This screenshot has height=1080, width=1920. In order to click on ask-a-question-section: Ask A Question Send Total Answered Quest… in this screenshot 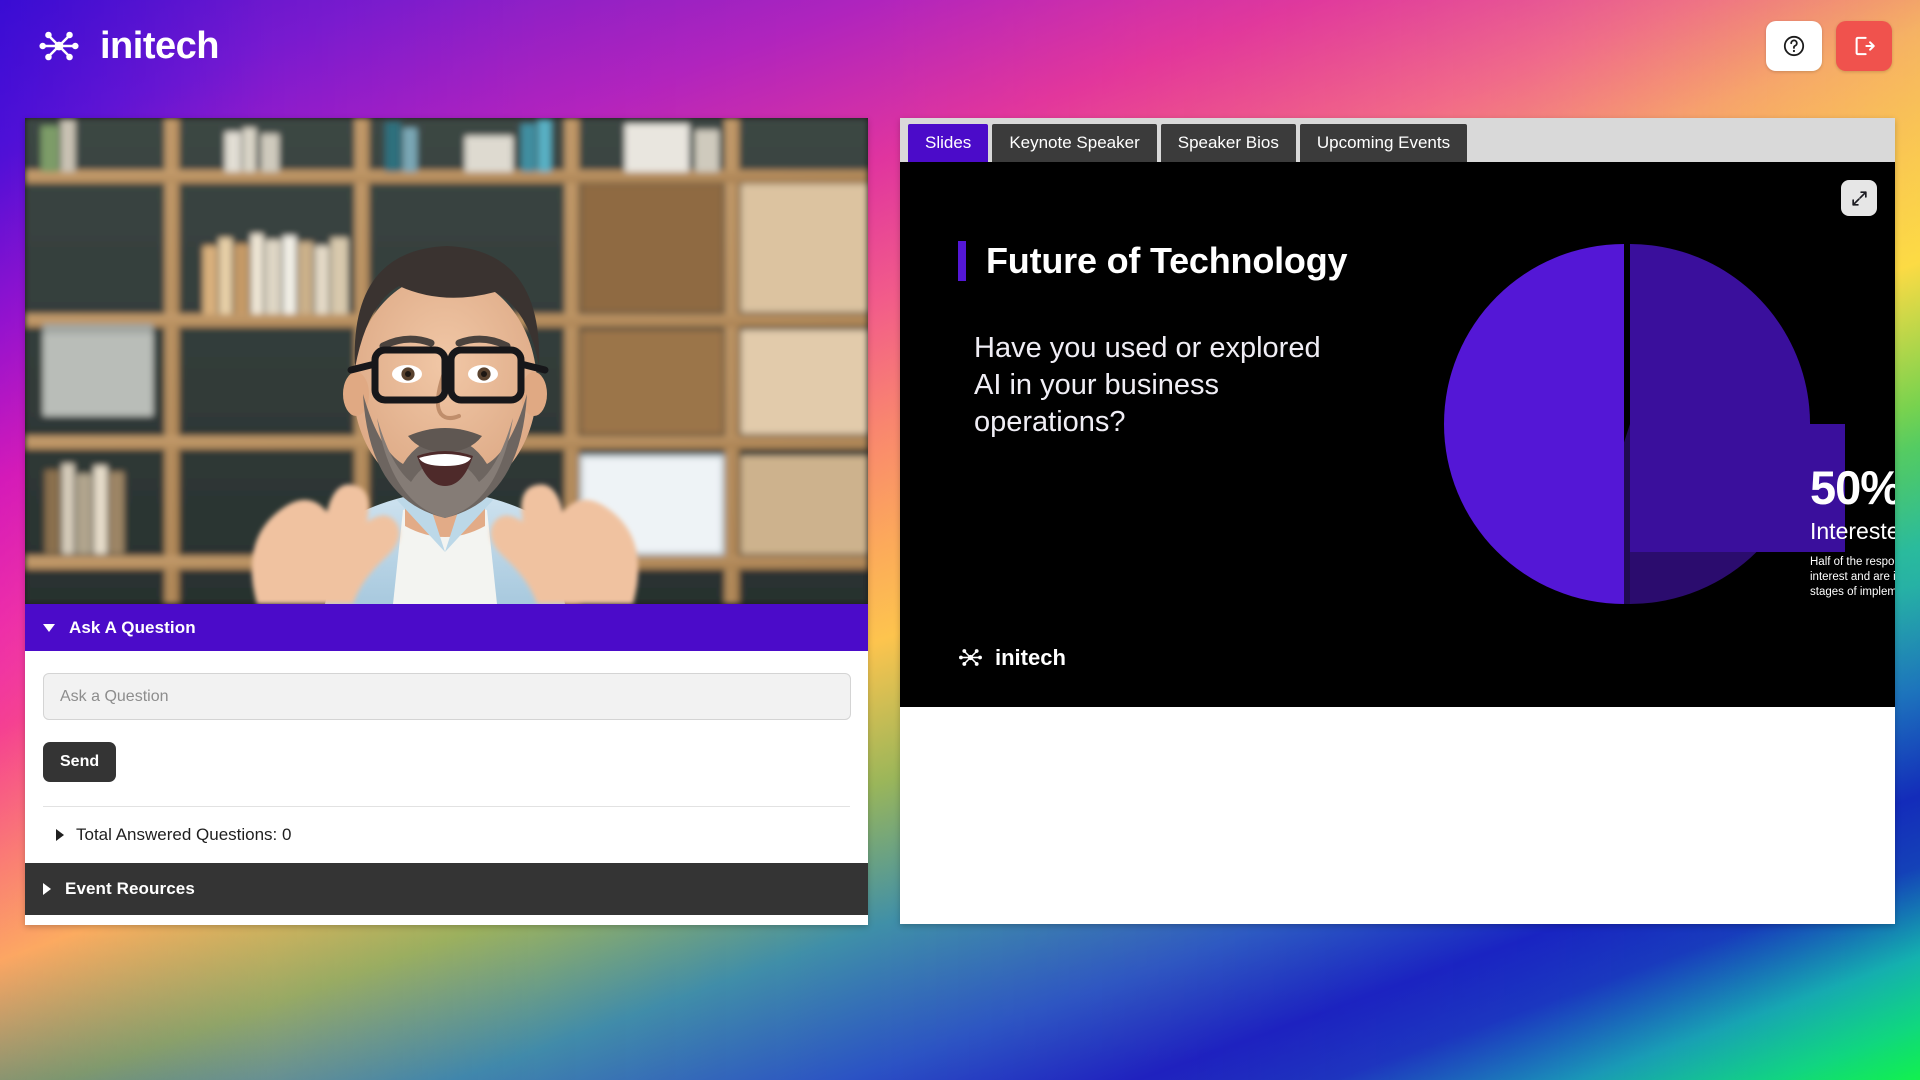, I will do `click(446, 733)`.